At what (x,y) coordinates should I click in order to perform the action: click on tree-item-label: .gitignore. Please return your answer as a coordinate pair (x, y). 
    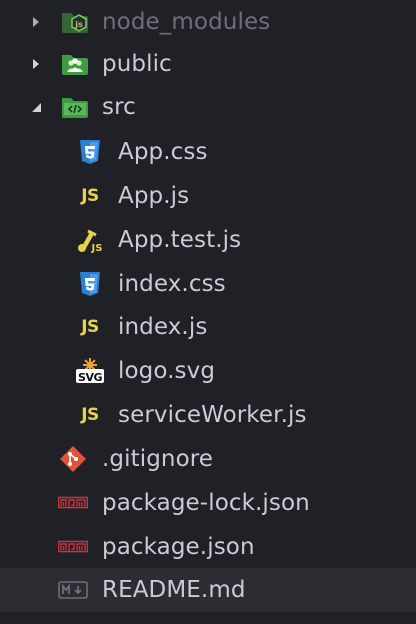
    Looking at the image, I should click on (158, 459).